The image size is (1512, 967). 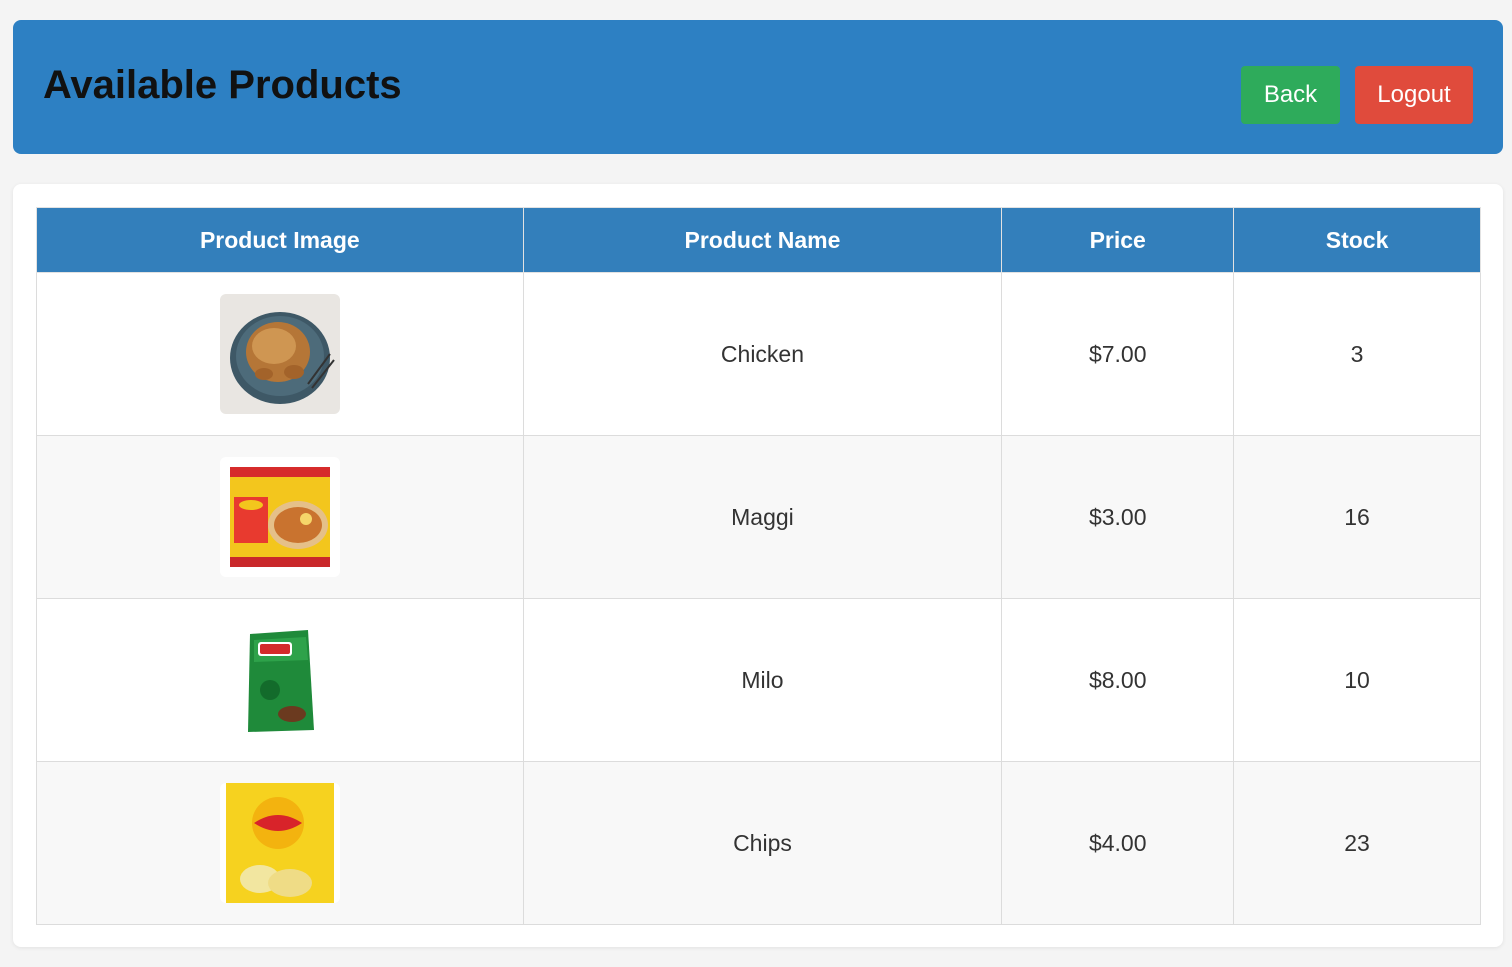 I want to click on column-header-image: Product Image, so click(x=280, y=240).